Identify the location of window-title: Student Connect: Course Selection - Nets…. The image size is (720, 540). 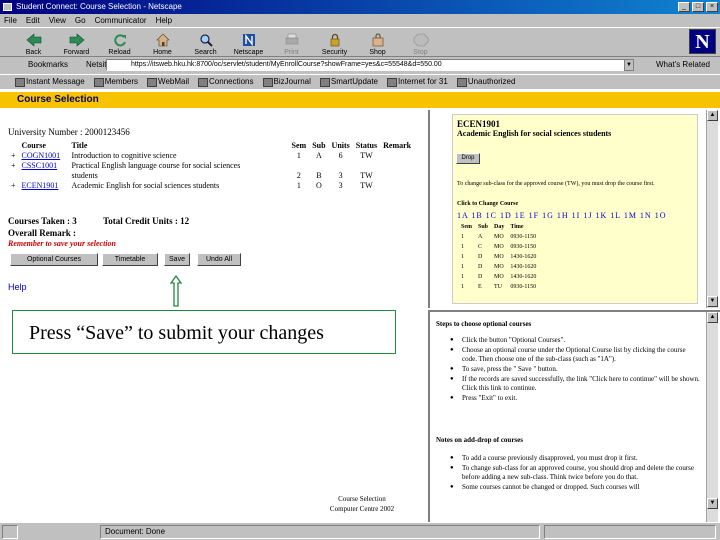
(99, 6).